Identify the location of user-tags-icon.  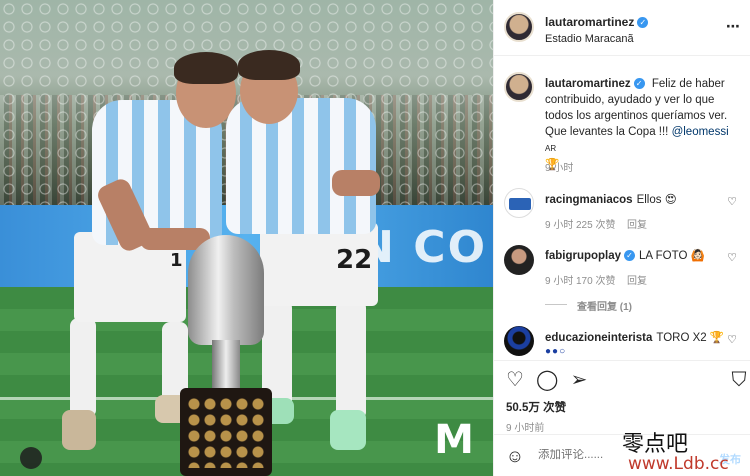
(31, 458).